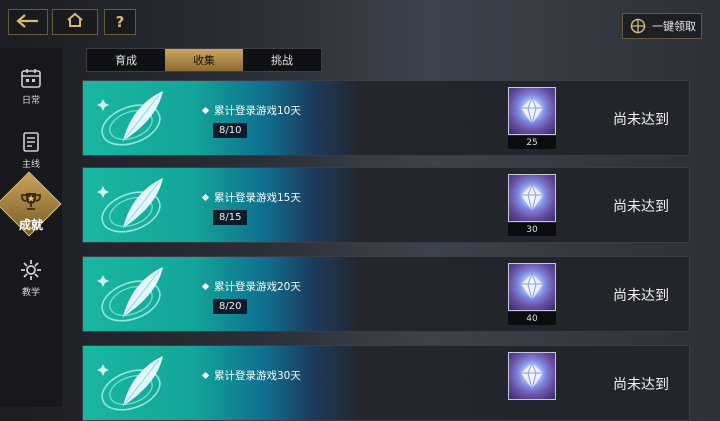 This screenshot has height=421, width=720. What do you see at coordinates (257, 287) in the screenshot?
I see `achievement-title: 累计登录游戏20天` at bounding box center [257, 287].